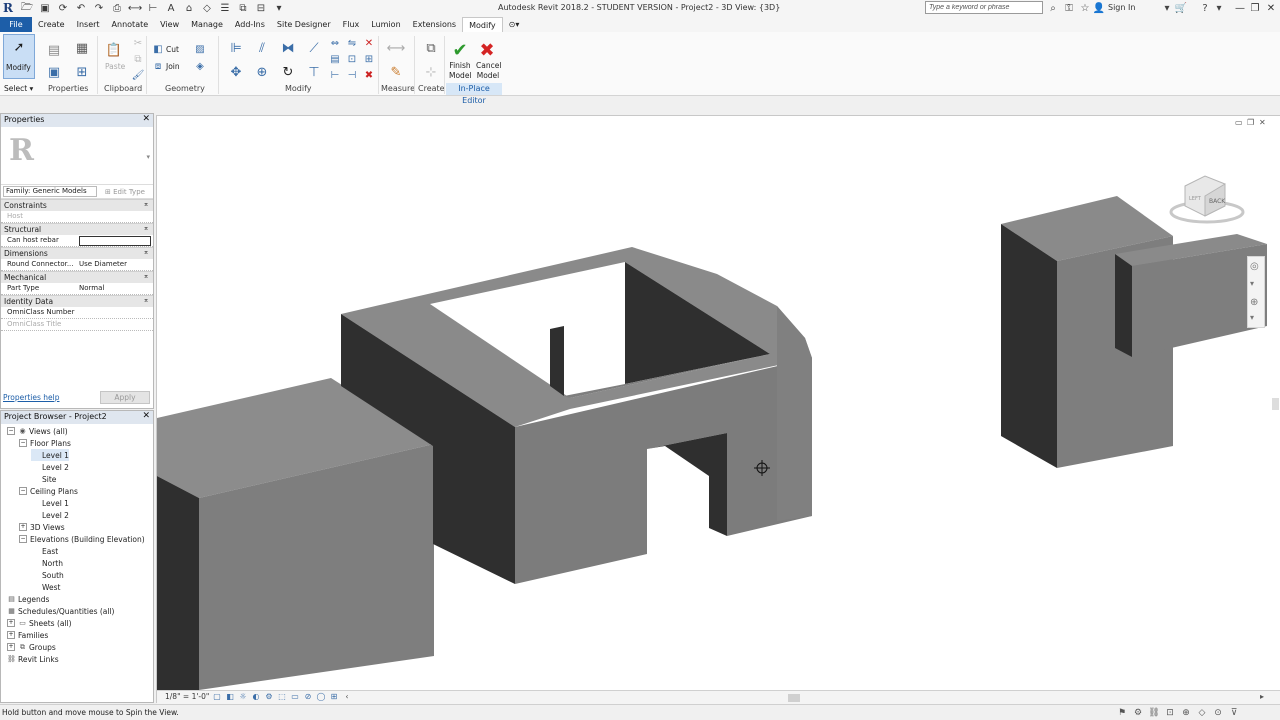 This screenshot has width=1280, height=720. What do you see at coordinates (1275, 404) in the screenshot?
I see `vertical-scrollbar` at bounding box center [1275, 404].